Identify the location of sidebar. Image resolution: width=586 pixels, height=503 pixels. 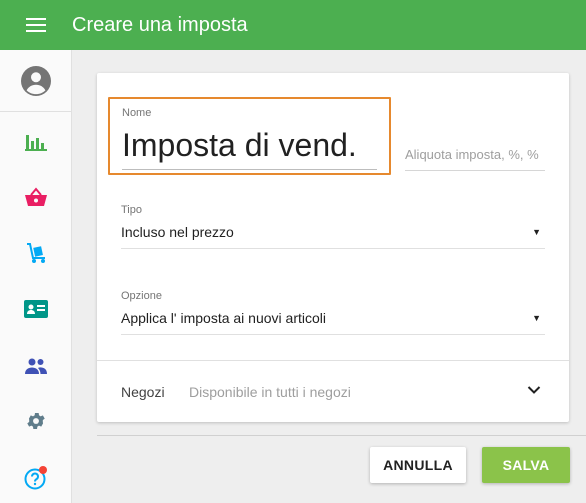
(36, 276).